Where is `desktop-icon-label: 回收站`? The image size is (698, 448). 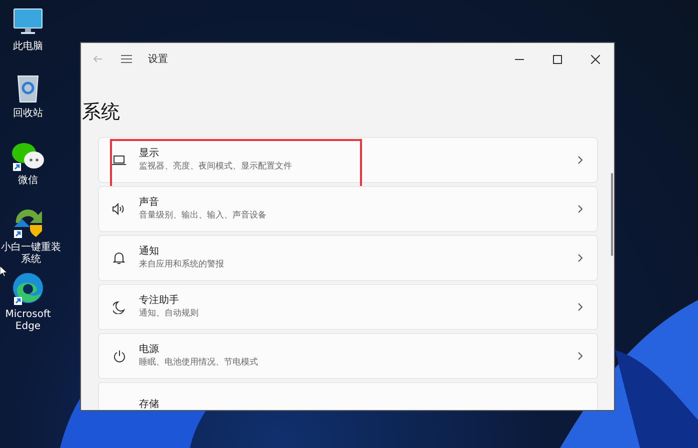
desktop-icon-label: 回收站 is located at coordinates (29, 114).